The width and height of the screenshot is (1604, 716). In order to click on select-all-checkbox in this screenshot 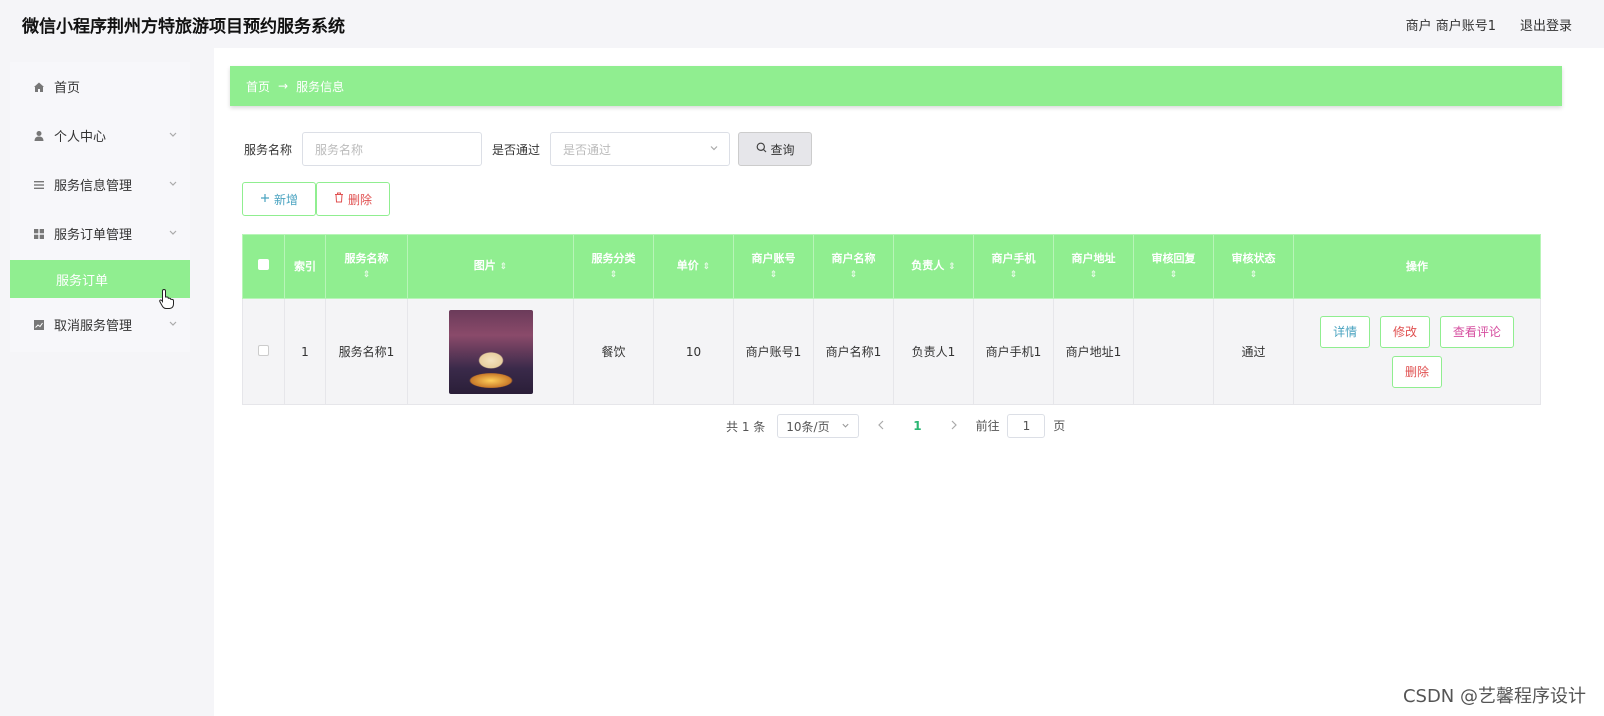, I will do `click(263, 264)`.